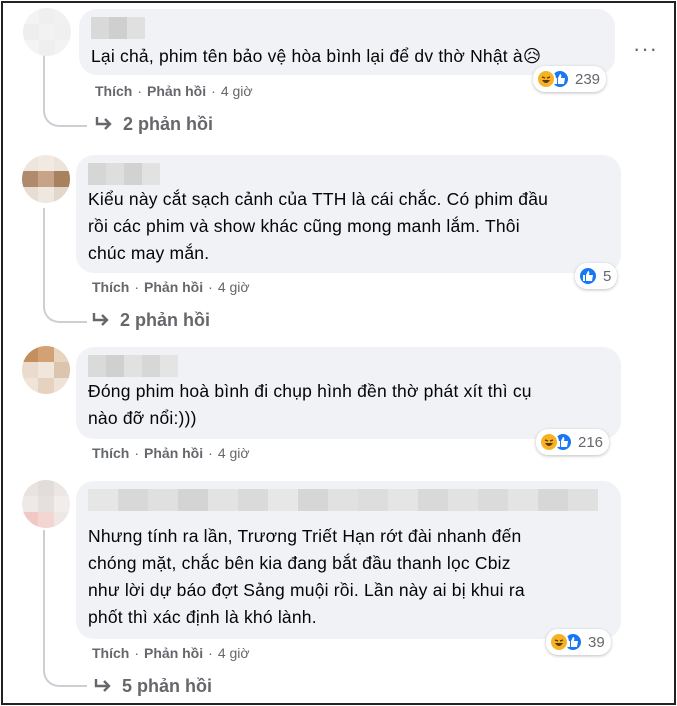  What do you see at coordinates (588, 79) in the screenshot?
I see `reaction-count: 239` at bounding box center [588, 79].